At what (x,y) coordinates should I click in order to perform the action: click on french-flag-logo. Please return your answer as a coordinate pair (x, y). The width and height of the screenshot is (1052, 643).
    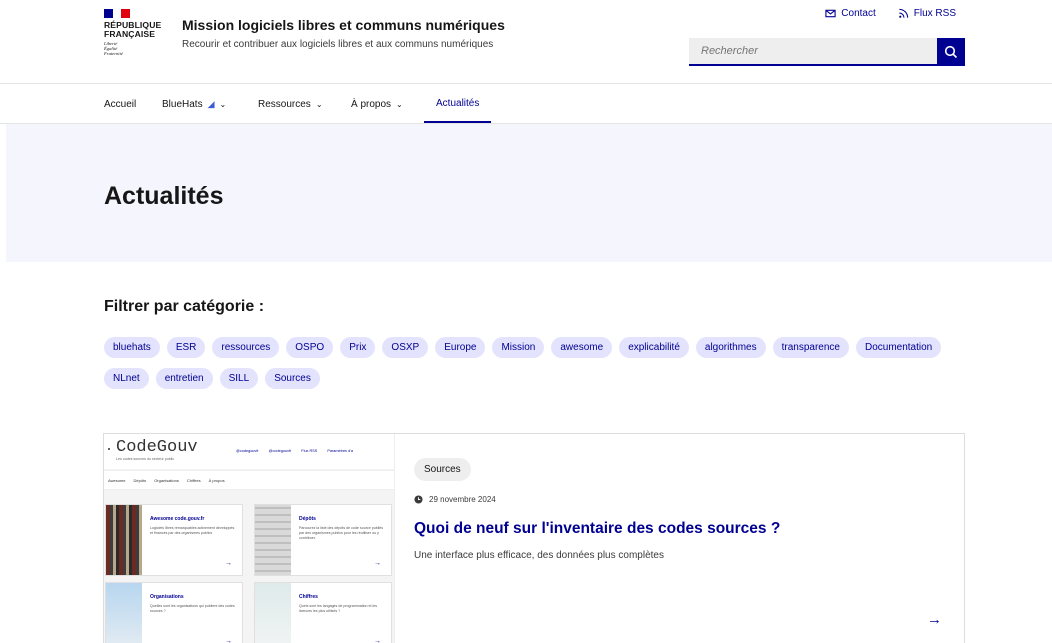
    Looking at the image, I should click on (117, 13).